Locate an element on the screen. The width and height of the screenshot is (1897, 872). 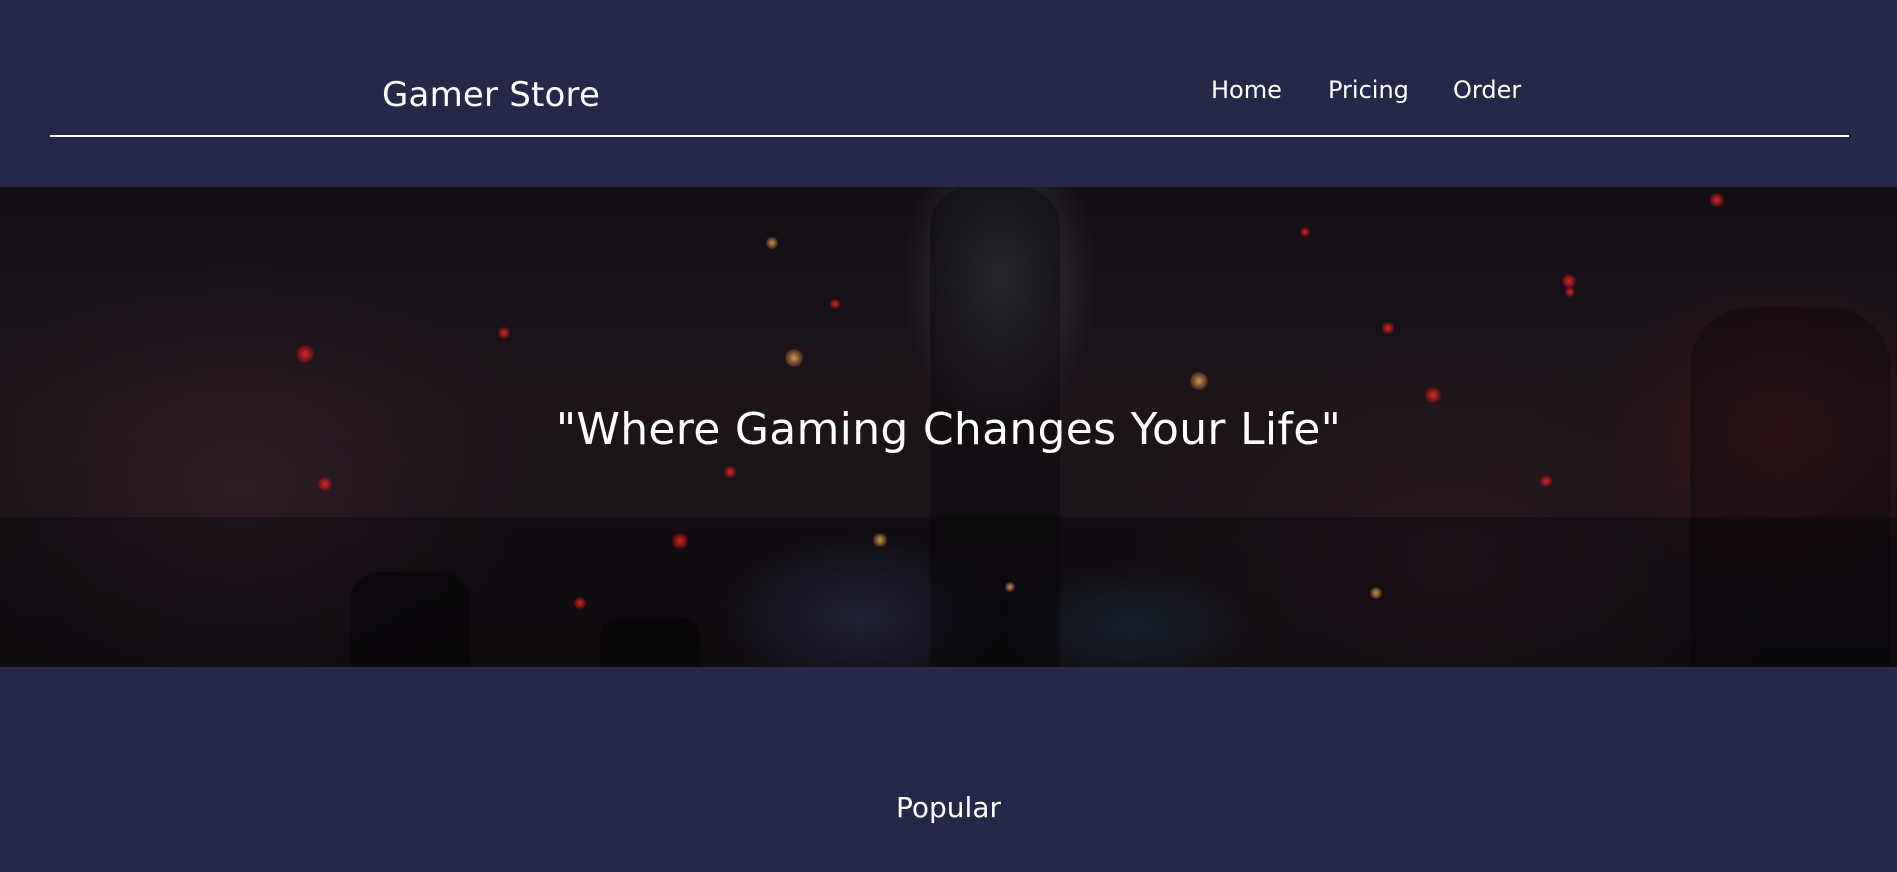
nav-link-home: Home is located at coordinates (1246, 90).